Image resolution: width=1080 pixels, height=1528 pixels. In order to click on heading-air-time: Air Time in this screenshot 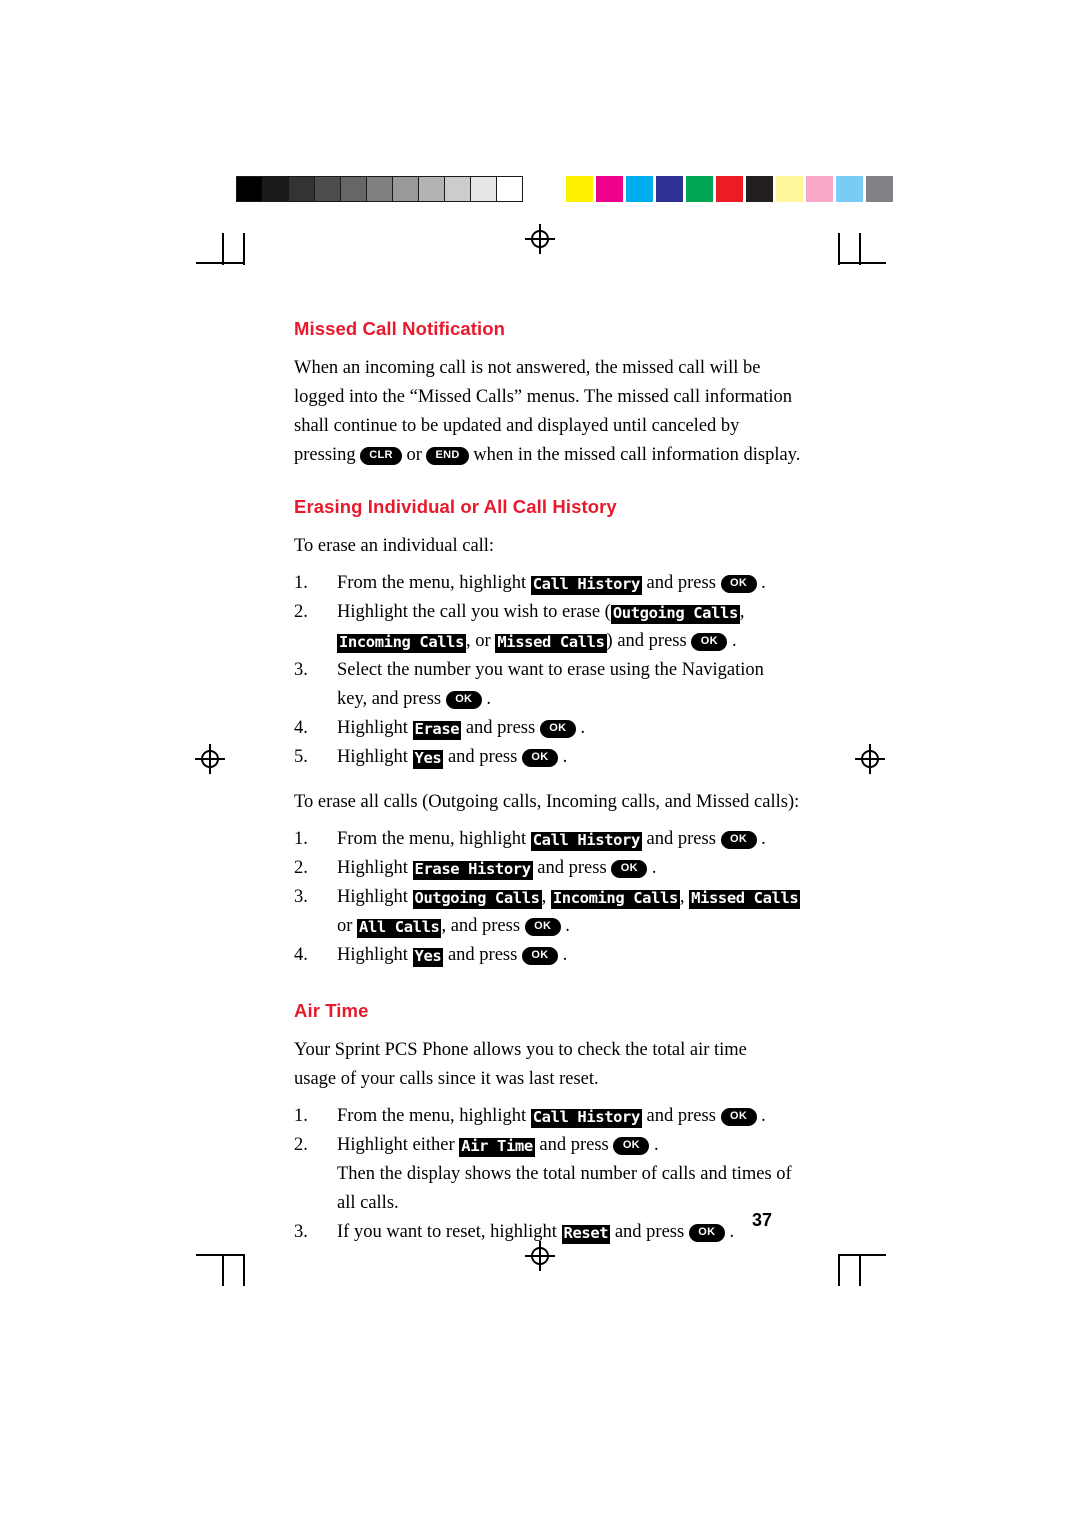, I will do `click(331, 1010)`.